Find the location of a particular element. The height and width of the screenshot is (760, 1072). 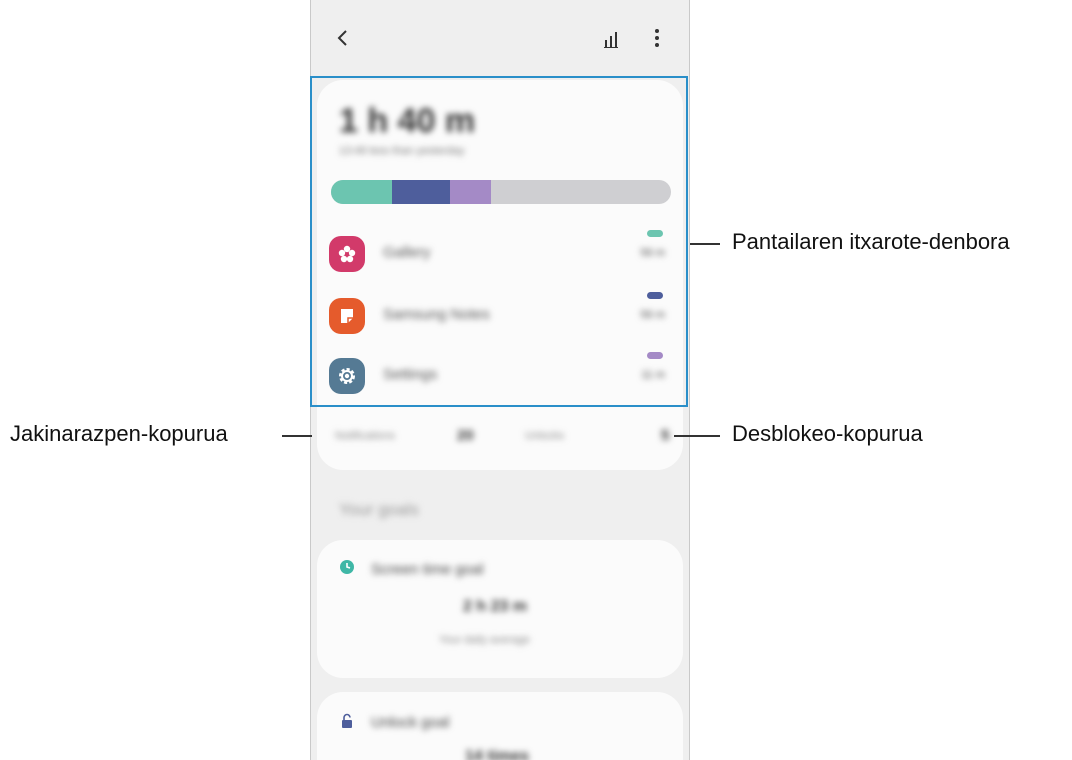

notifications-label: Notifications is located at coordinates (365, 436).